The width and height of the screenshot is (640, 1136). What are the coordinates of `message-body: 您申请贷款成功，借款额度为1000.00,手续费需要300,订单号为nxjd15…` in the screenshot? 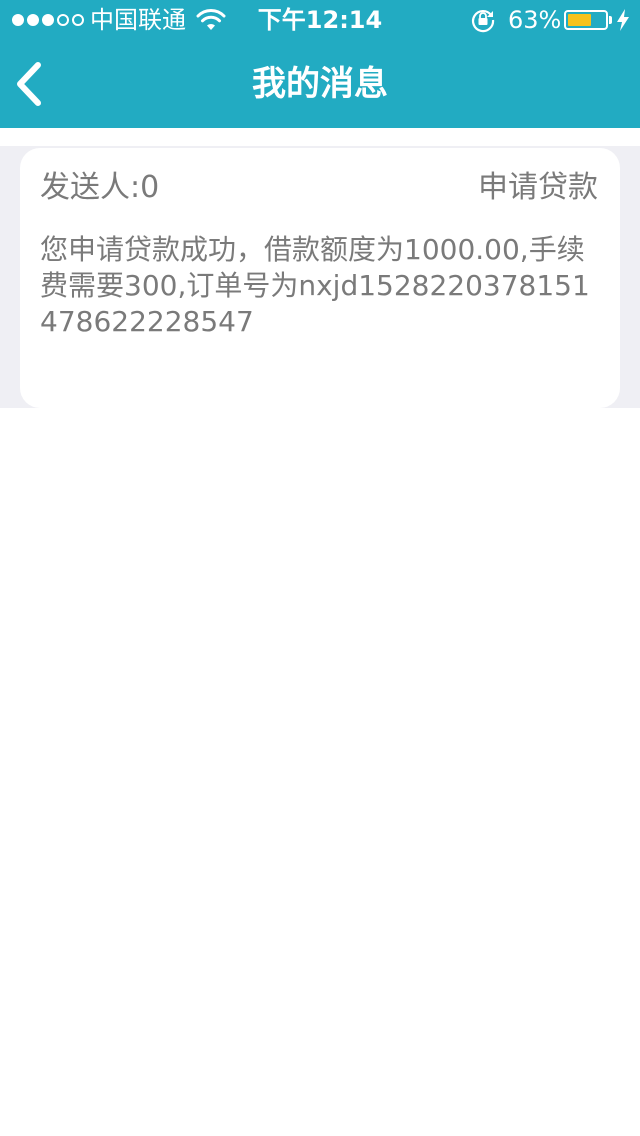 It's located at (315, 285).